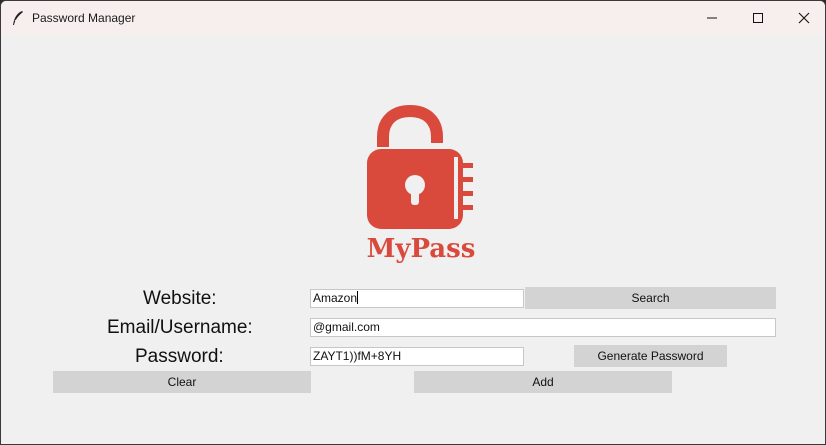 This screenshot has width=826, height=445. I want to click on padlock-icon, so click(420, 167).